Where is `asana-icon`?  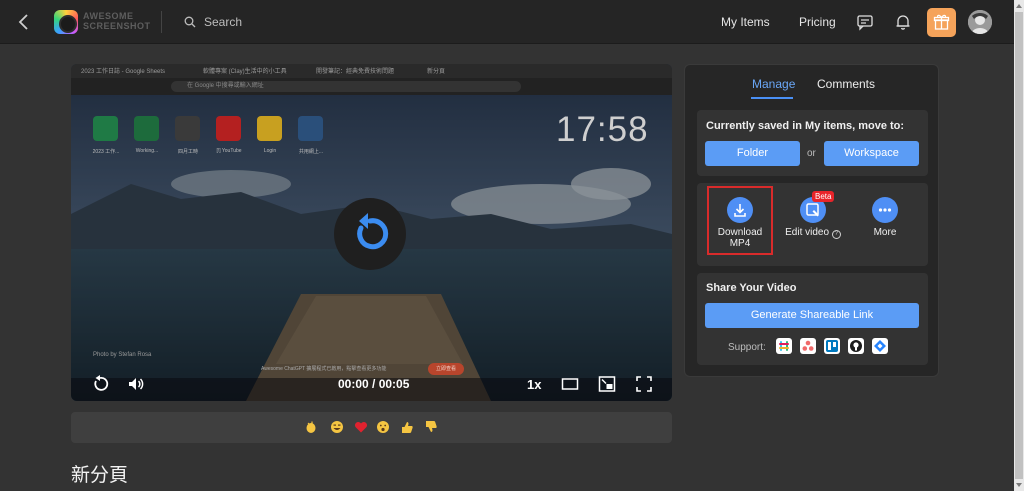 asana-icon is located at coordinates (808, 346).